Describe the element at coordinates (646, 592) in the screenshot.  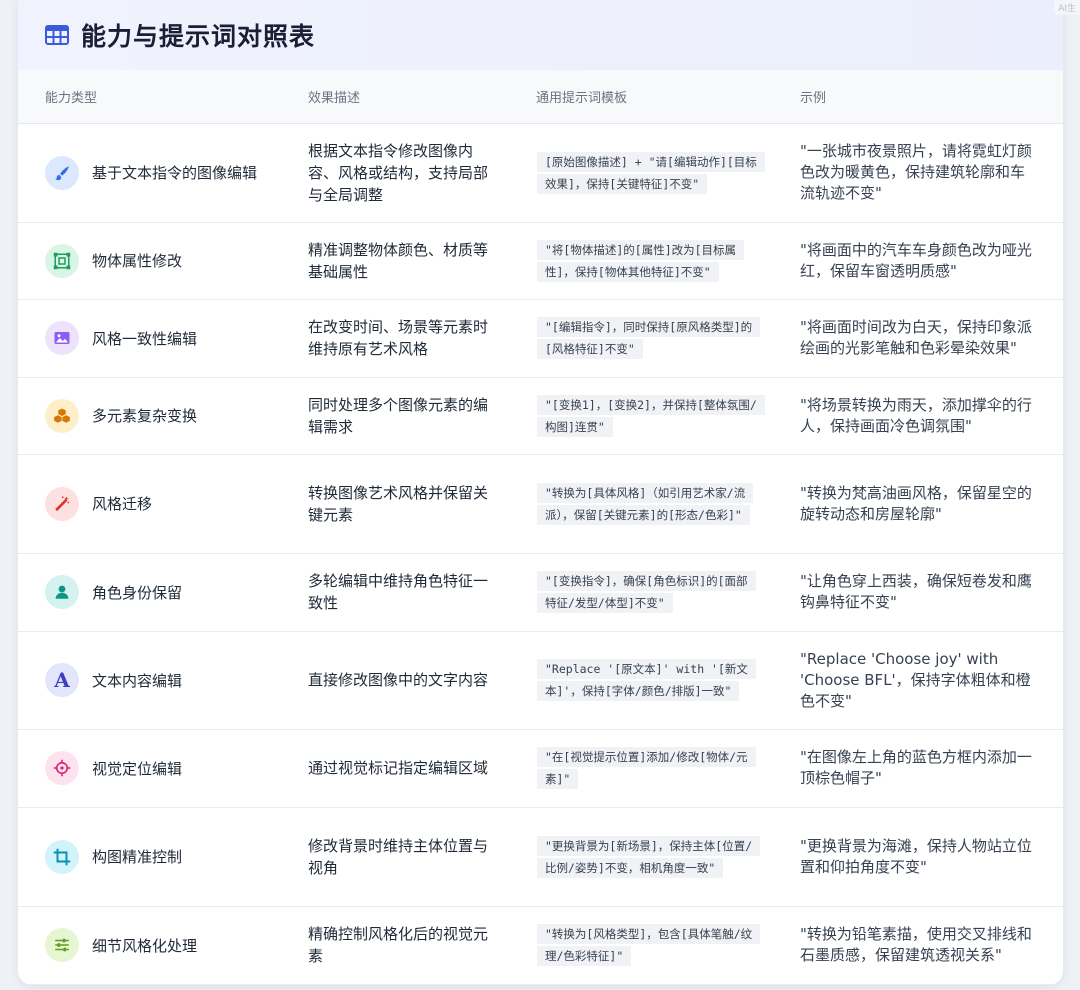
I see `prompt-template-code: "[变换指令]，确保[角色标识]的[面部特征/发型/体型]不变"` at that location.